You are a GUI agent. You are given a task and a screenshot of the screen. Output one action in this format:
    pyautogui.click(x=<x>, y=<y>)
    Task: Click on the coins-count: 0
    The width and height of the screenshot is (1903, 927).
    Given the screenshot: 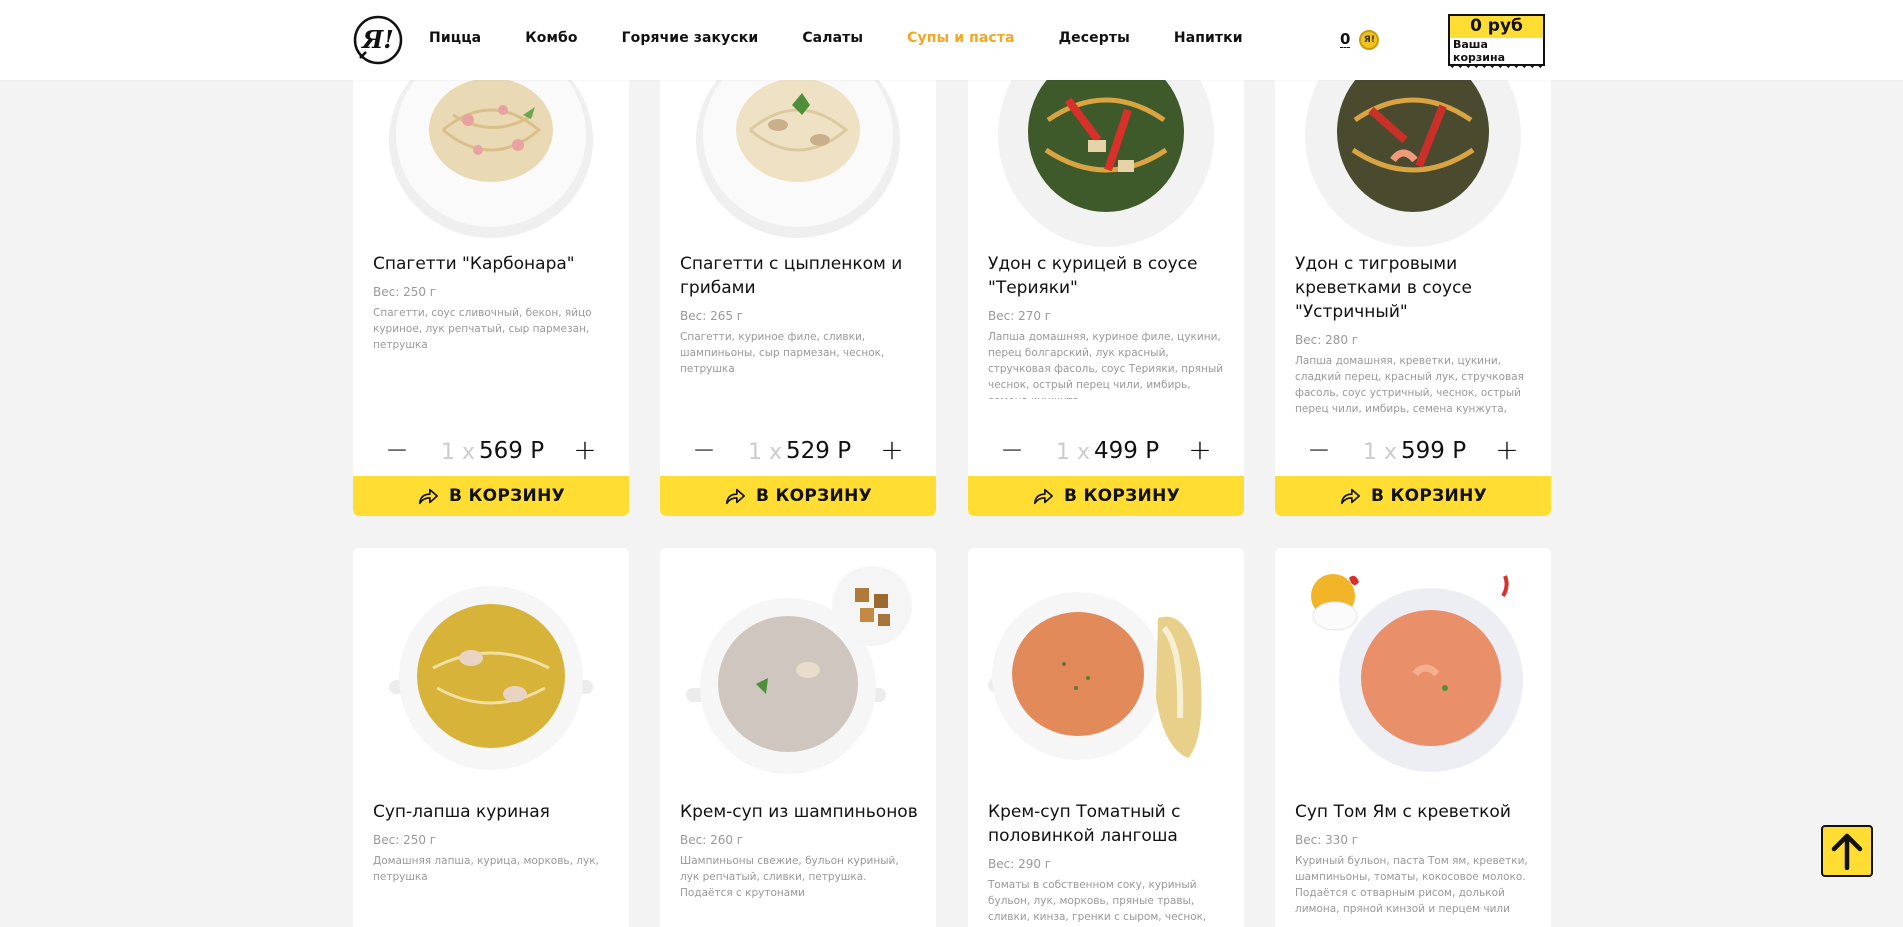 What is the action you would take?
    pyautogui.click(x=1345, y=39)
    